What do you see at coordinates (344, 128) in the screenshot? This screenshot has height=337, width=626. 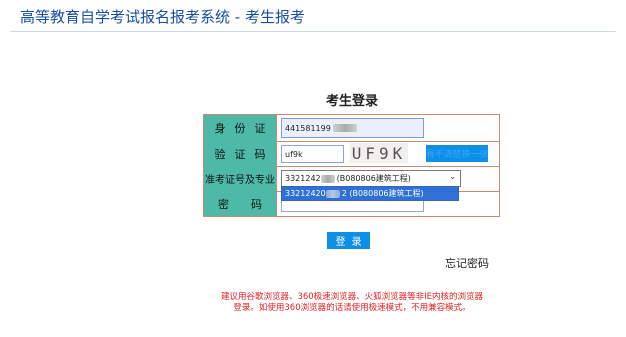 I see `id-redaction` at bounding box center [344, 128].